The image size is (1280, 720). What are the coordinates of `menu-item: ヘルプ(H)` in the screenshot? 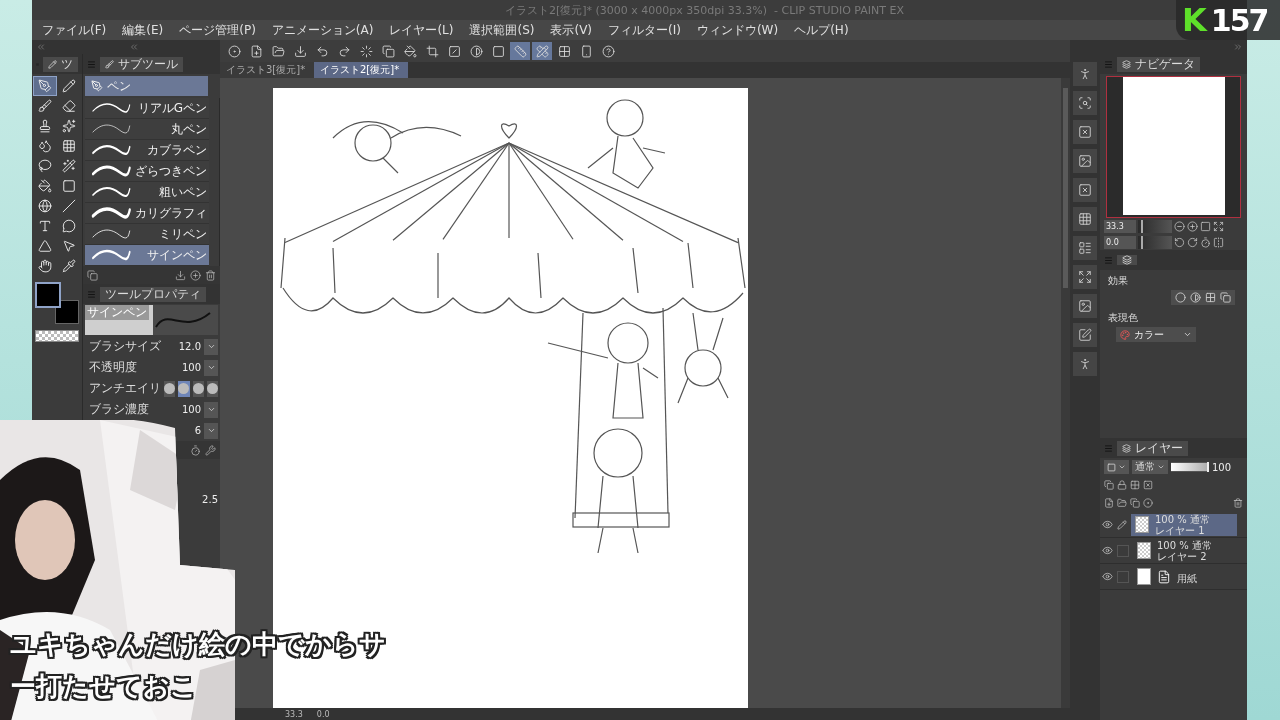 It's located at (821, 30).